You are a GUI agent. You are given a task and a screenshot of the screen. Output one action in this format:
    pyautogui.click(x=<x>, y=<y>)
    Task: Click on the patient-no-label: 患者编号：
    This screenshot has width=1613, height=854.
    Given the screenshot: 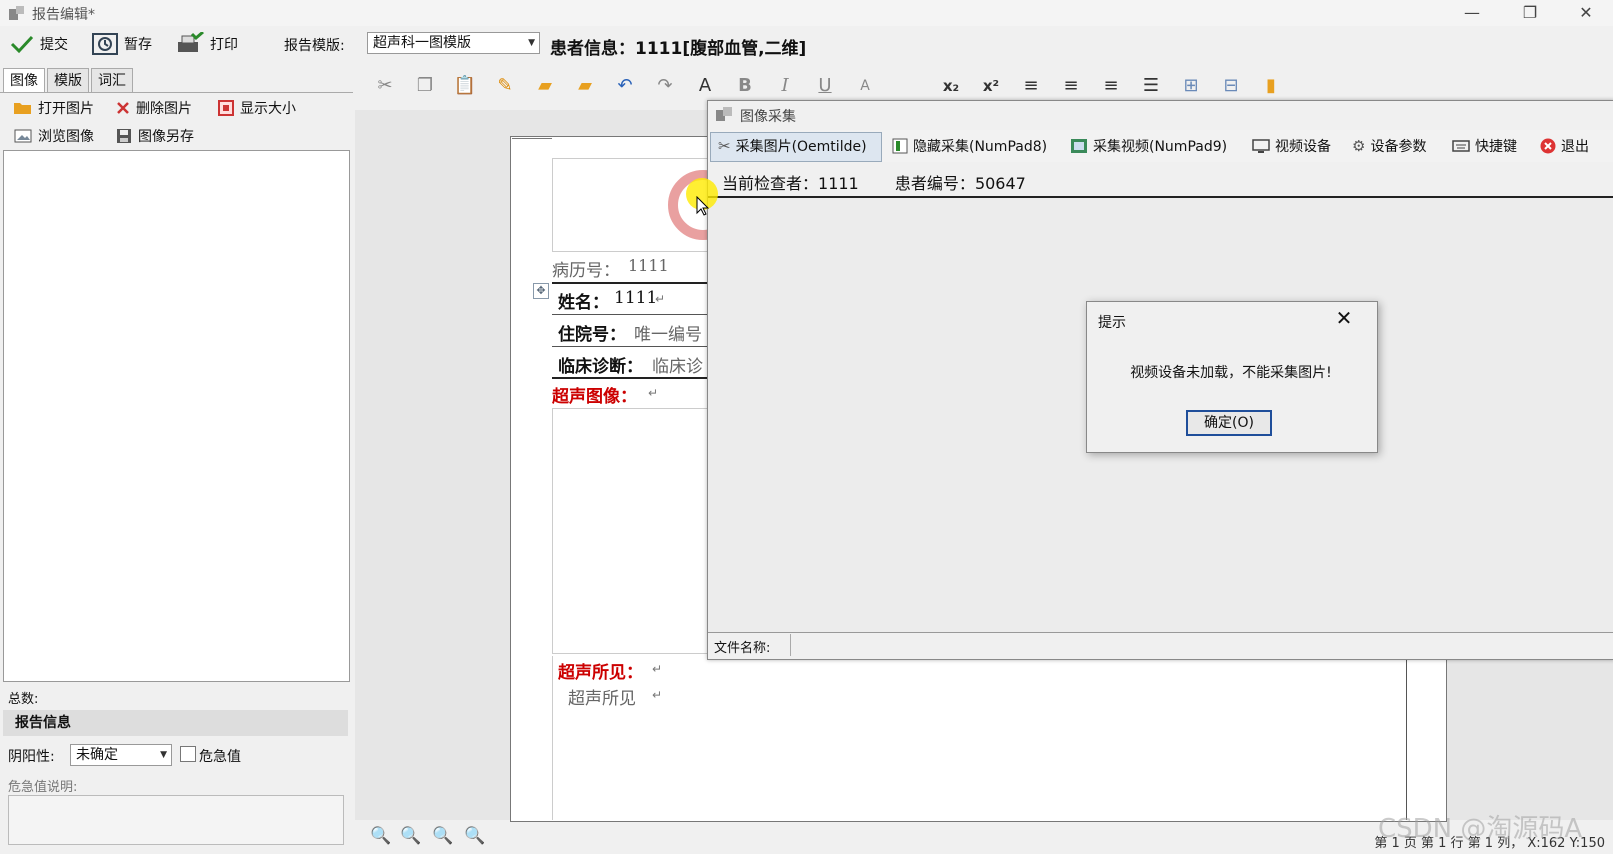 What is the action you would take?
    pyautogui.click(x=934, y=183)
    